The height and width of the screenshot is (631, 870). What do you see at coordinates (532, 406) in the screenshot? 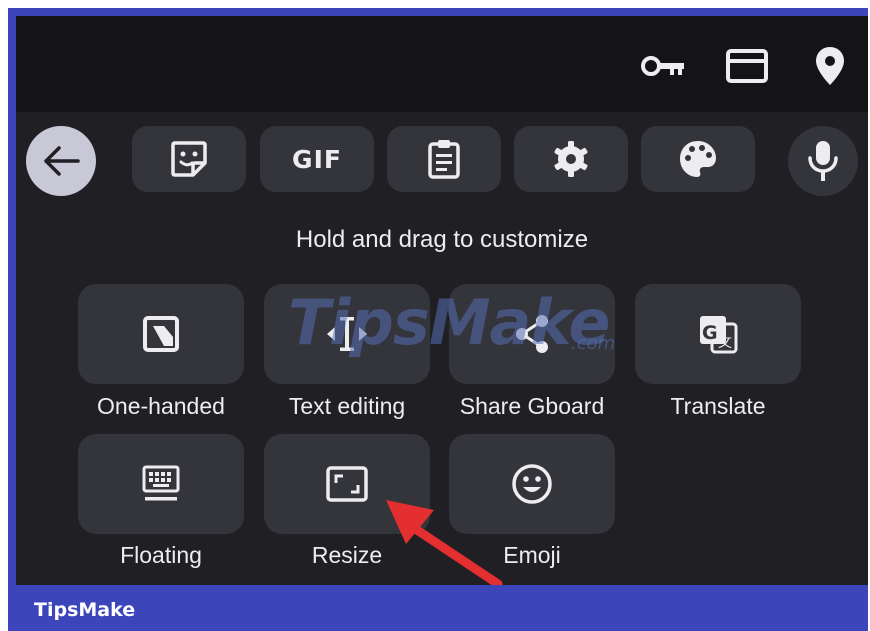
I see `tile-label-share-gboard: Share Gboard` at bounding box center [532, 406].